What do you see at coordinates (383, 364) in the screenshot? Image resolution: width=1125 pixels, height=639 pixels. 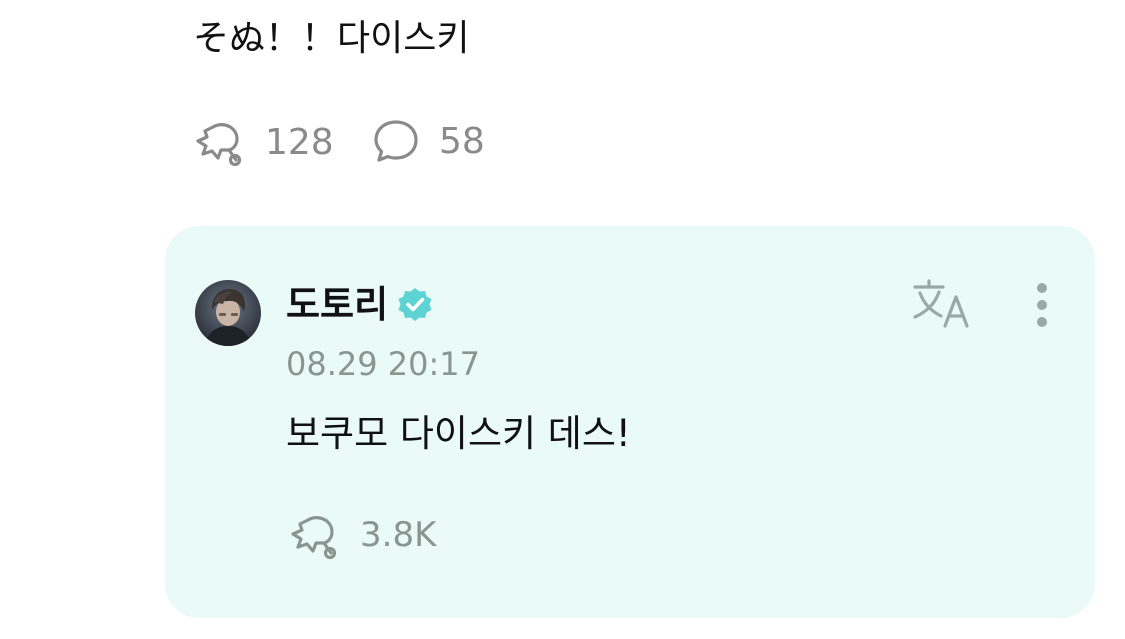 I see `reply-timestamp: 08.29 20:17` at bounding box center [383, 364].